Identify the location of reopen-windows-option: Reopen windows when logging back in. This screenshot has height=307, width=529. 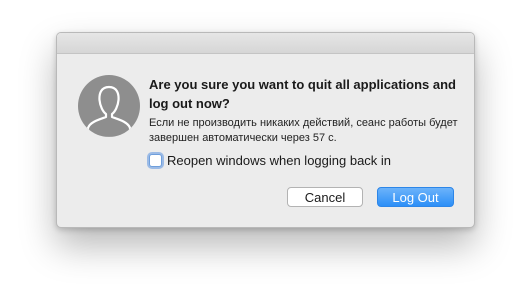
(270, 160).